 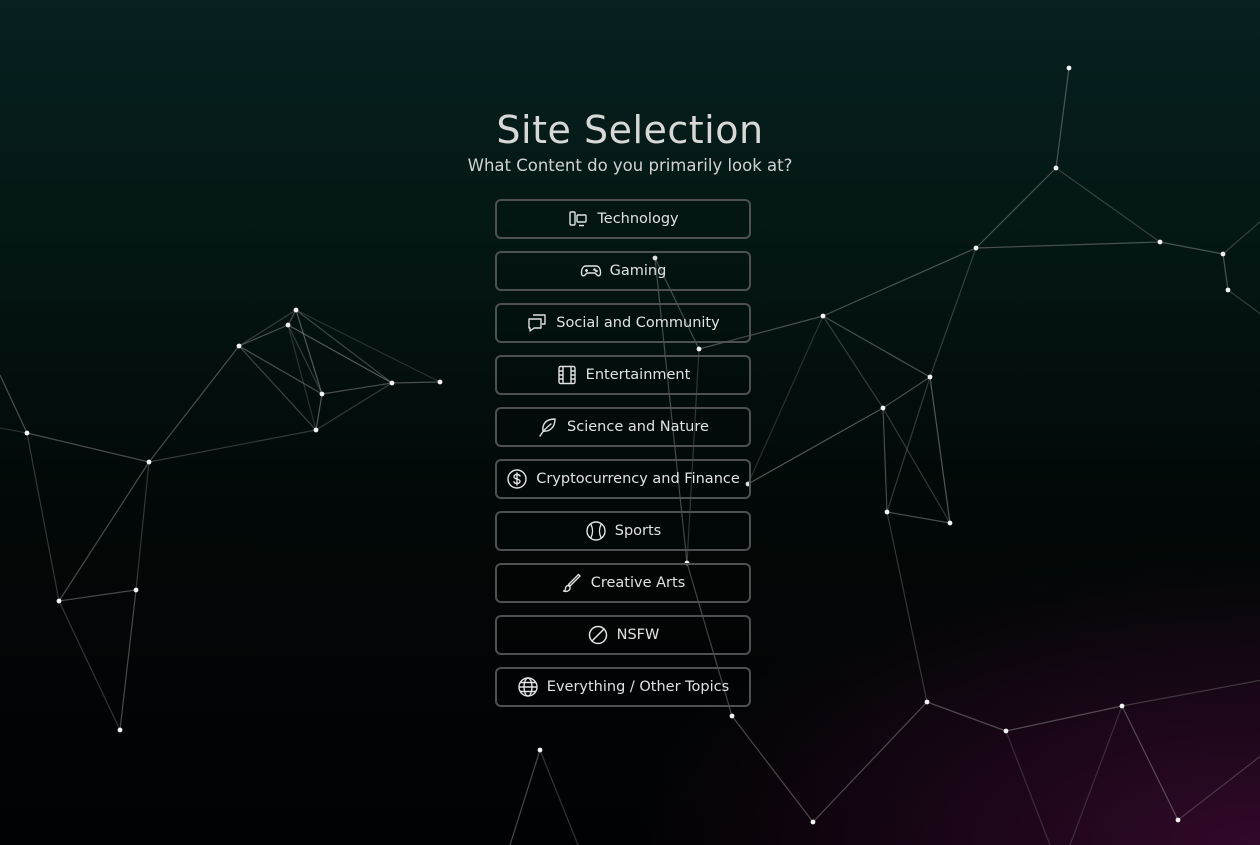 I want to click on option-science-and-nature: Science and Nature, so click(x=623, y=427).